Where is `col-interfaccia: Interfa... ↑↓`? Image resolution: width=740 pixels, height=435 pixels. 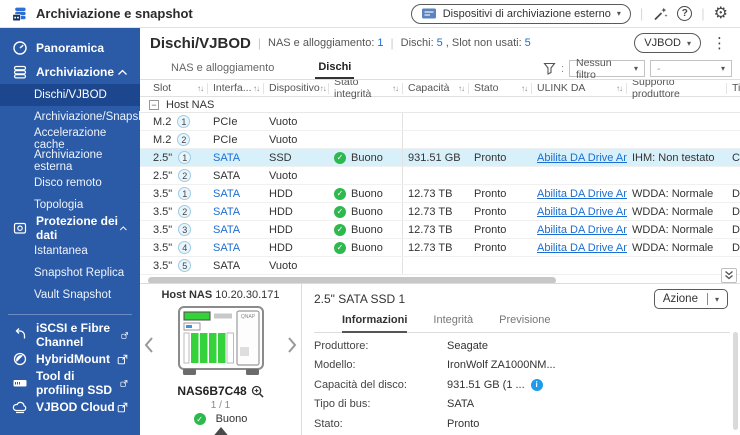
col-interfaccia: Interfa... ↑↓ is located at coordinates (236, 88).